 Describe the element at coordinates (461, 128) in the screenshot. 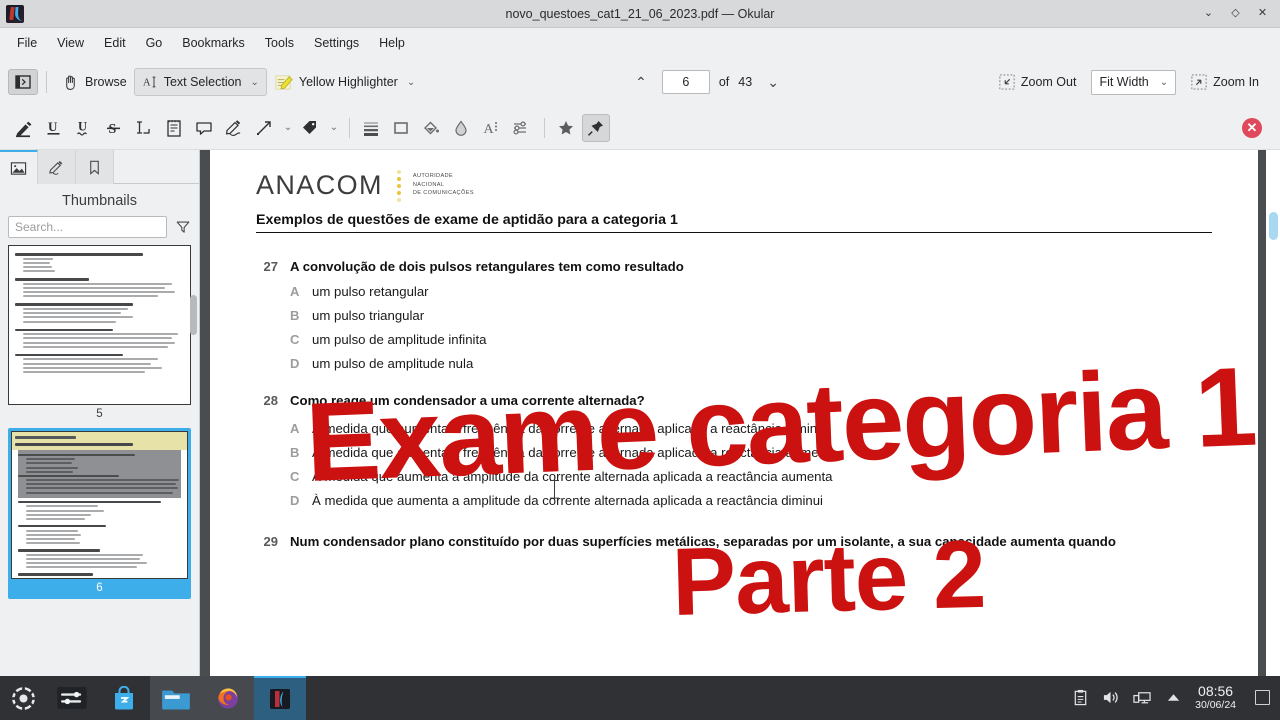

I see `opacity-icon` at that location.